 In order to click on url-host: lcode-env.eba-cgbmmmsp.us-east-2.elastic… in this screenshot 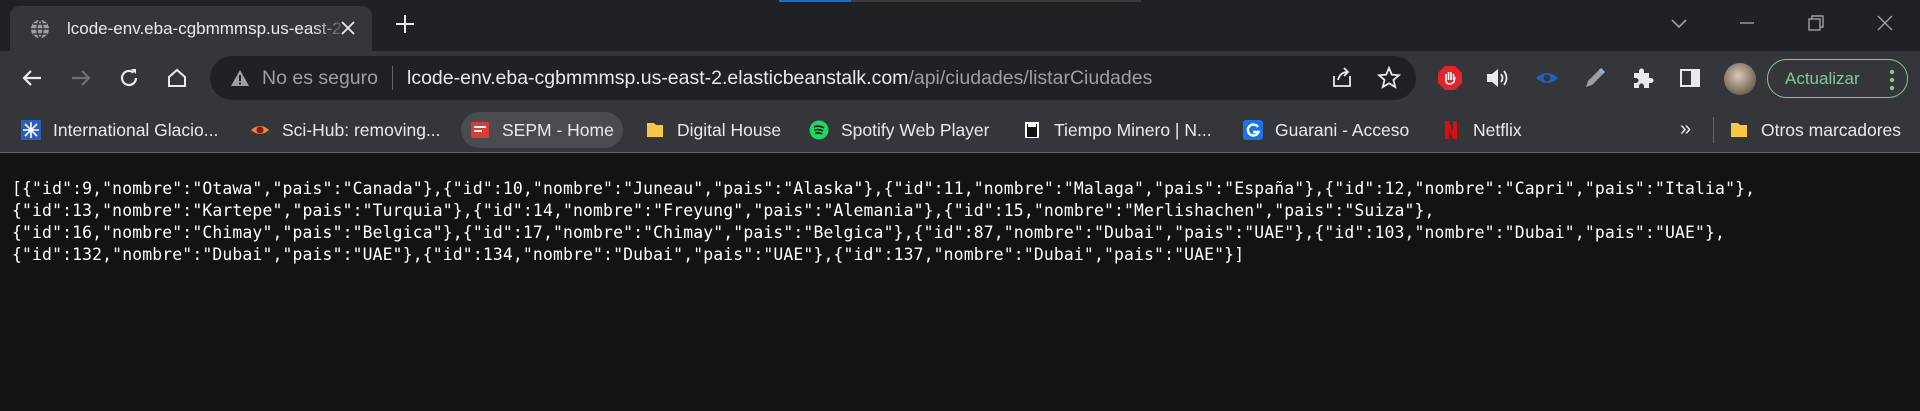, I will do `click(657, 77)`.